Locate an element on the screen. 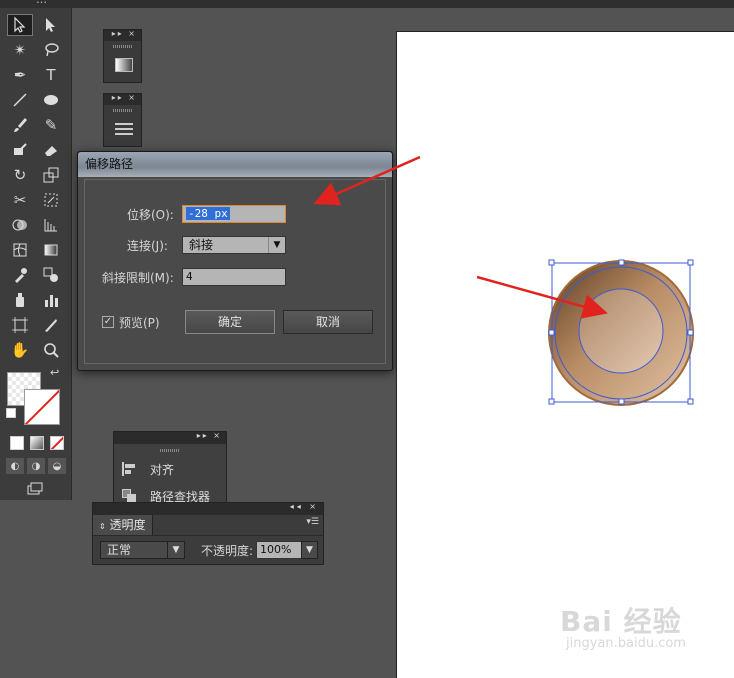  donut-artwork is located at coordinates (621, 333).